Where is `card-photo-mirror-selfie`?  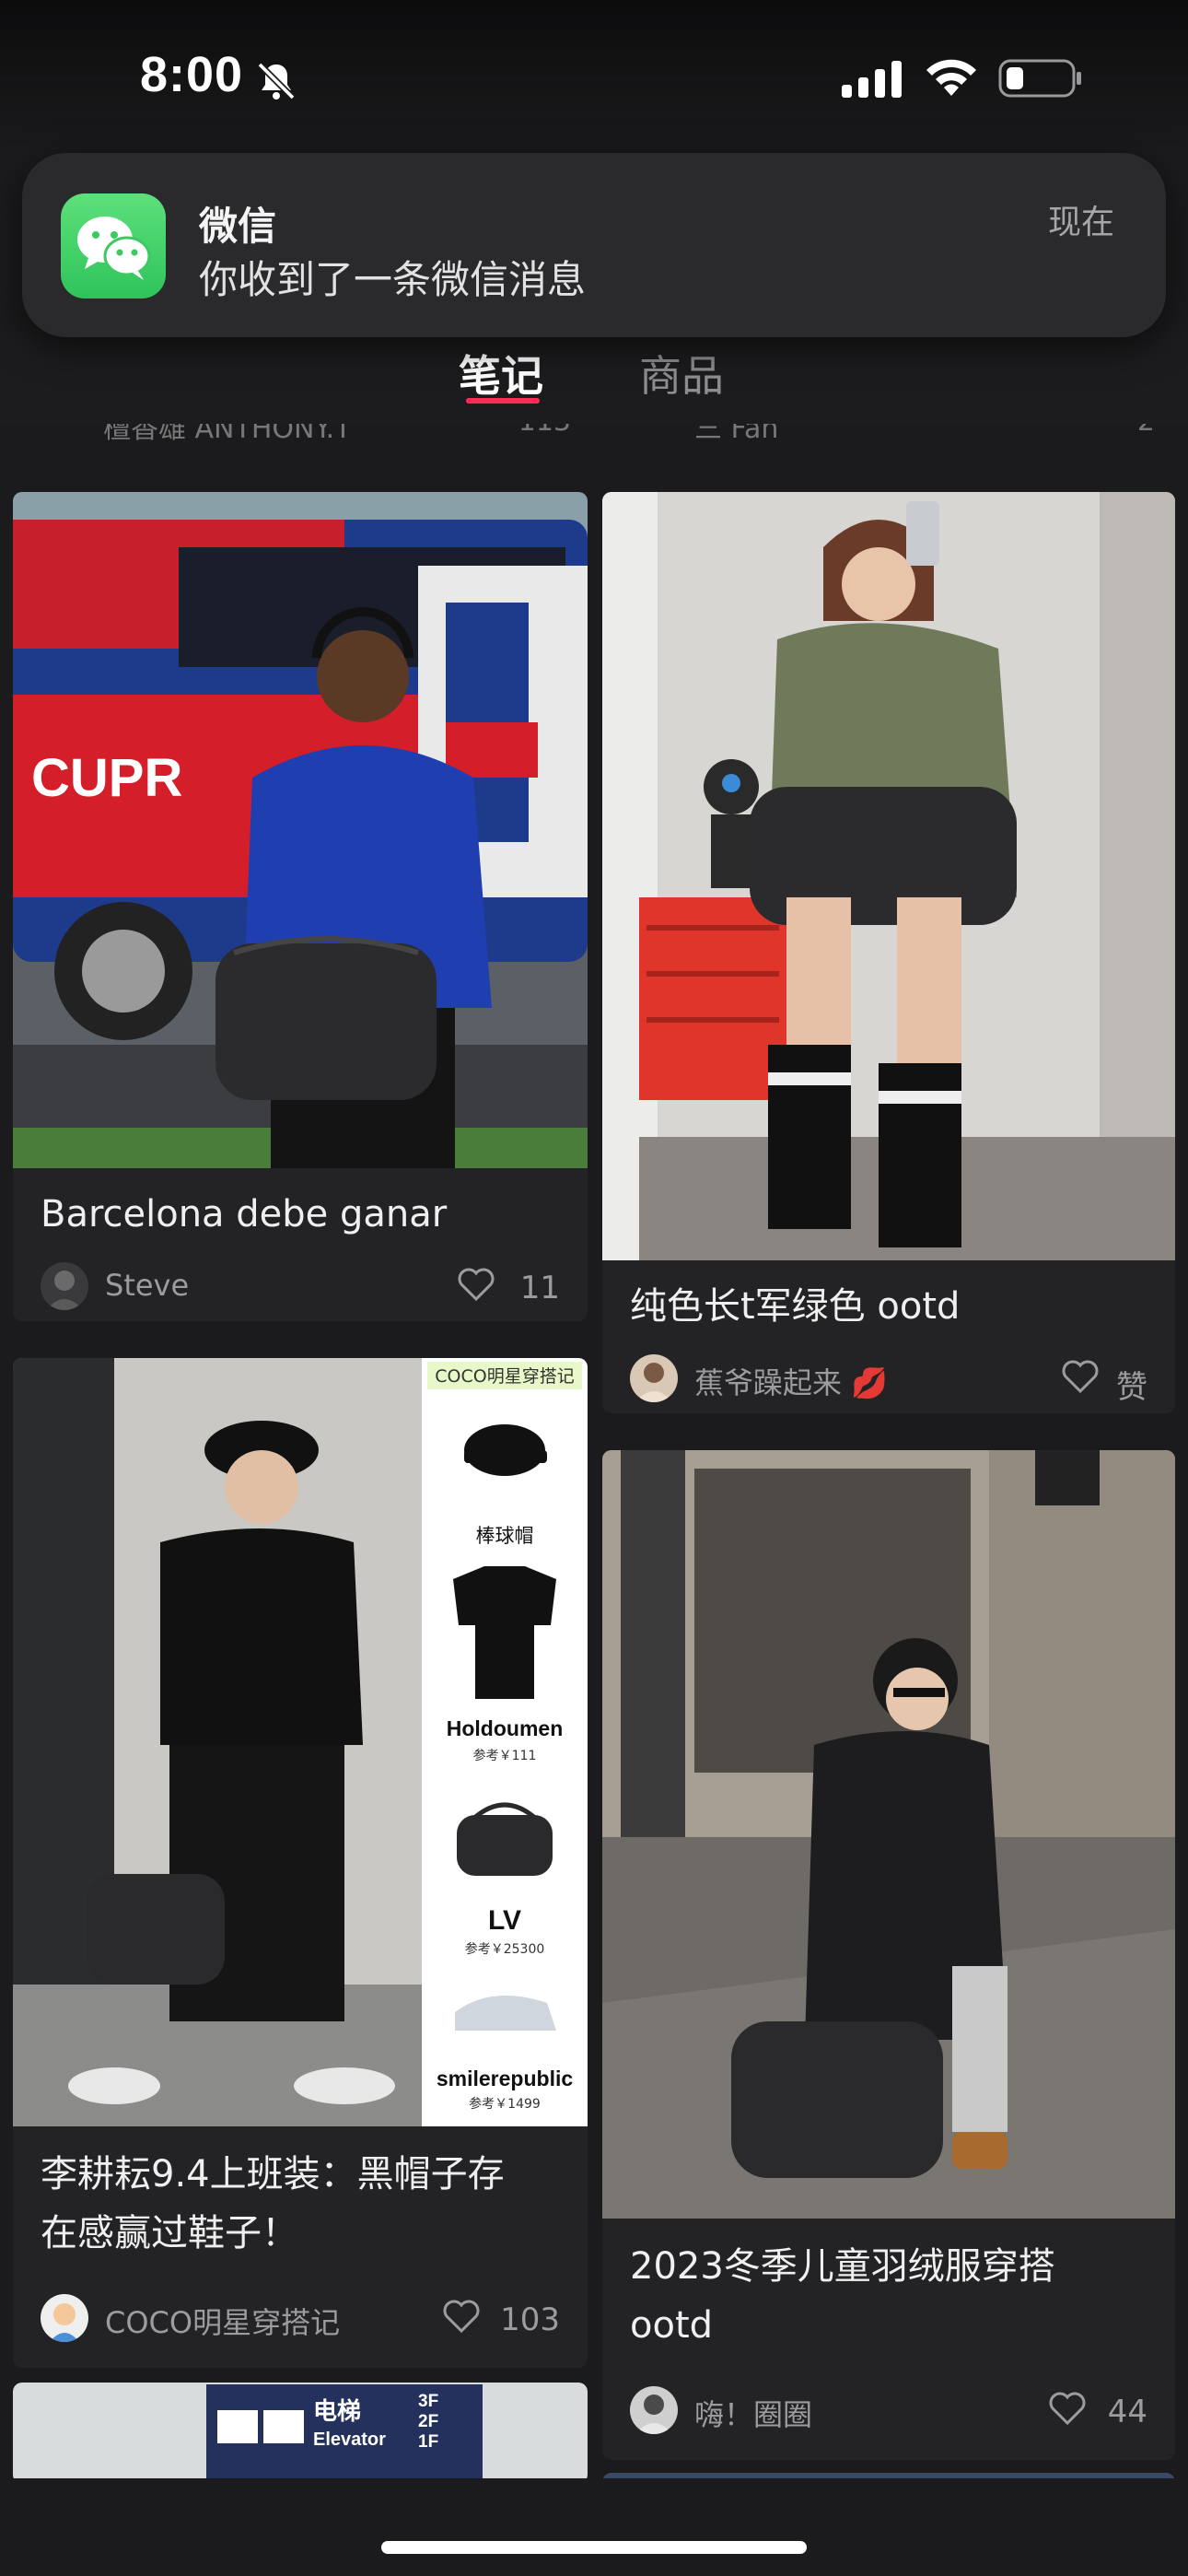 card-photo-mirror-selfie is located at coordinates (888, 876).